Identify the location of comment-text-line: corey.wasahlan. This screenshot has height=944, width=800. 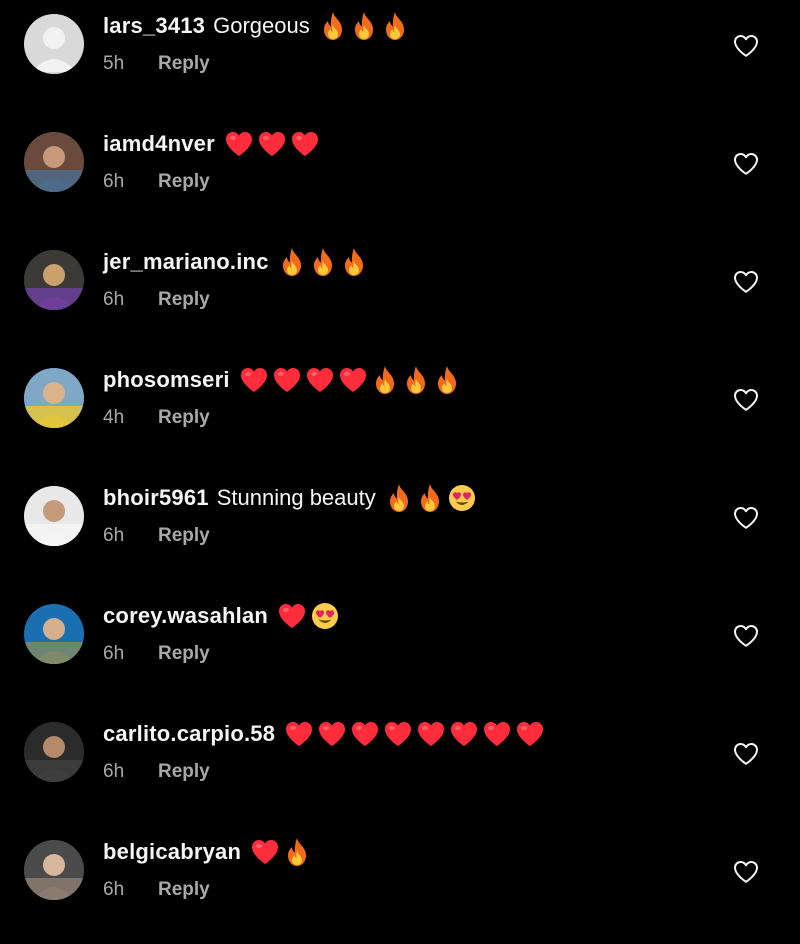
(223, 616).